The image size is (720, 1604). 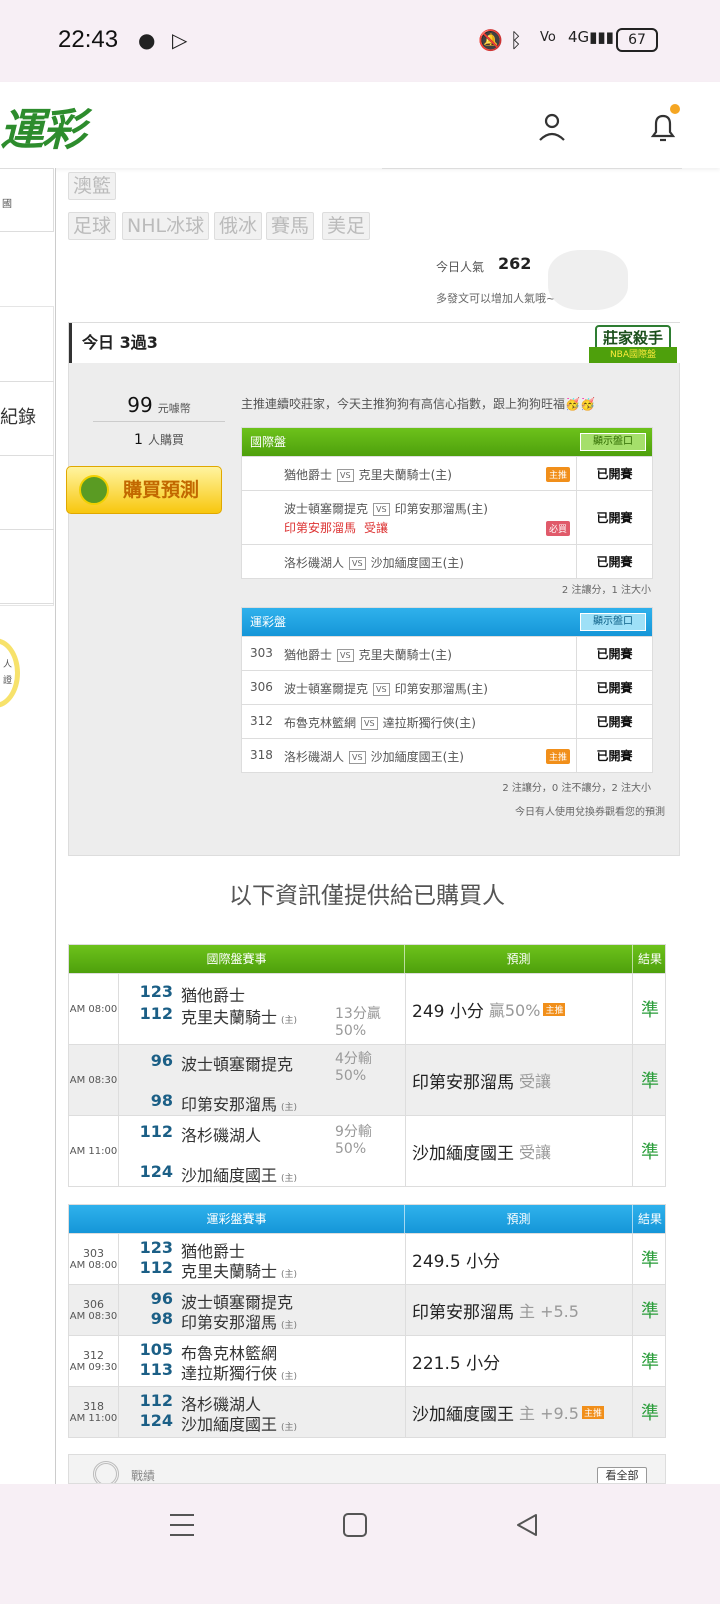 What do you see at coordinates (28, 843) in the screenshot?
I see `left-sidebar: 國 紀錄 人 證` at bounding box center [28, 843].